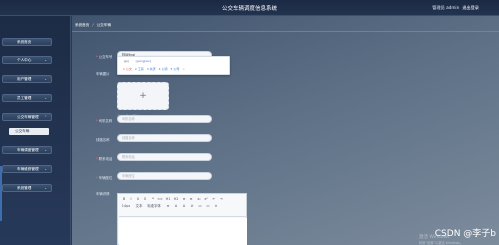  What do you see at coordinates (214, 199) in the screenshot?
I see `outdent-icon: ⇤` at bounding box center [214, 199].